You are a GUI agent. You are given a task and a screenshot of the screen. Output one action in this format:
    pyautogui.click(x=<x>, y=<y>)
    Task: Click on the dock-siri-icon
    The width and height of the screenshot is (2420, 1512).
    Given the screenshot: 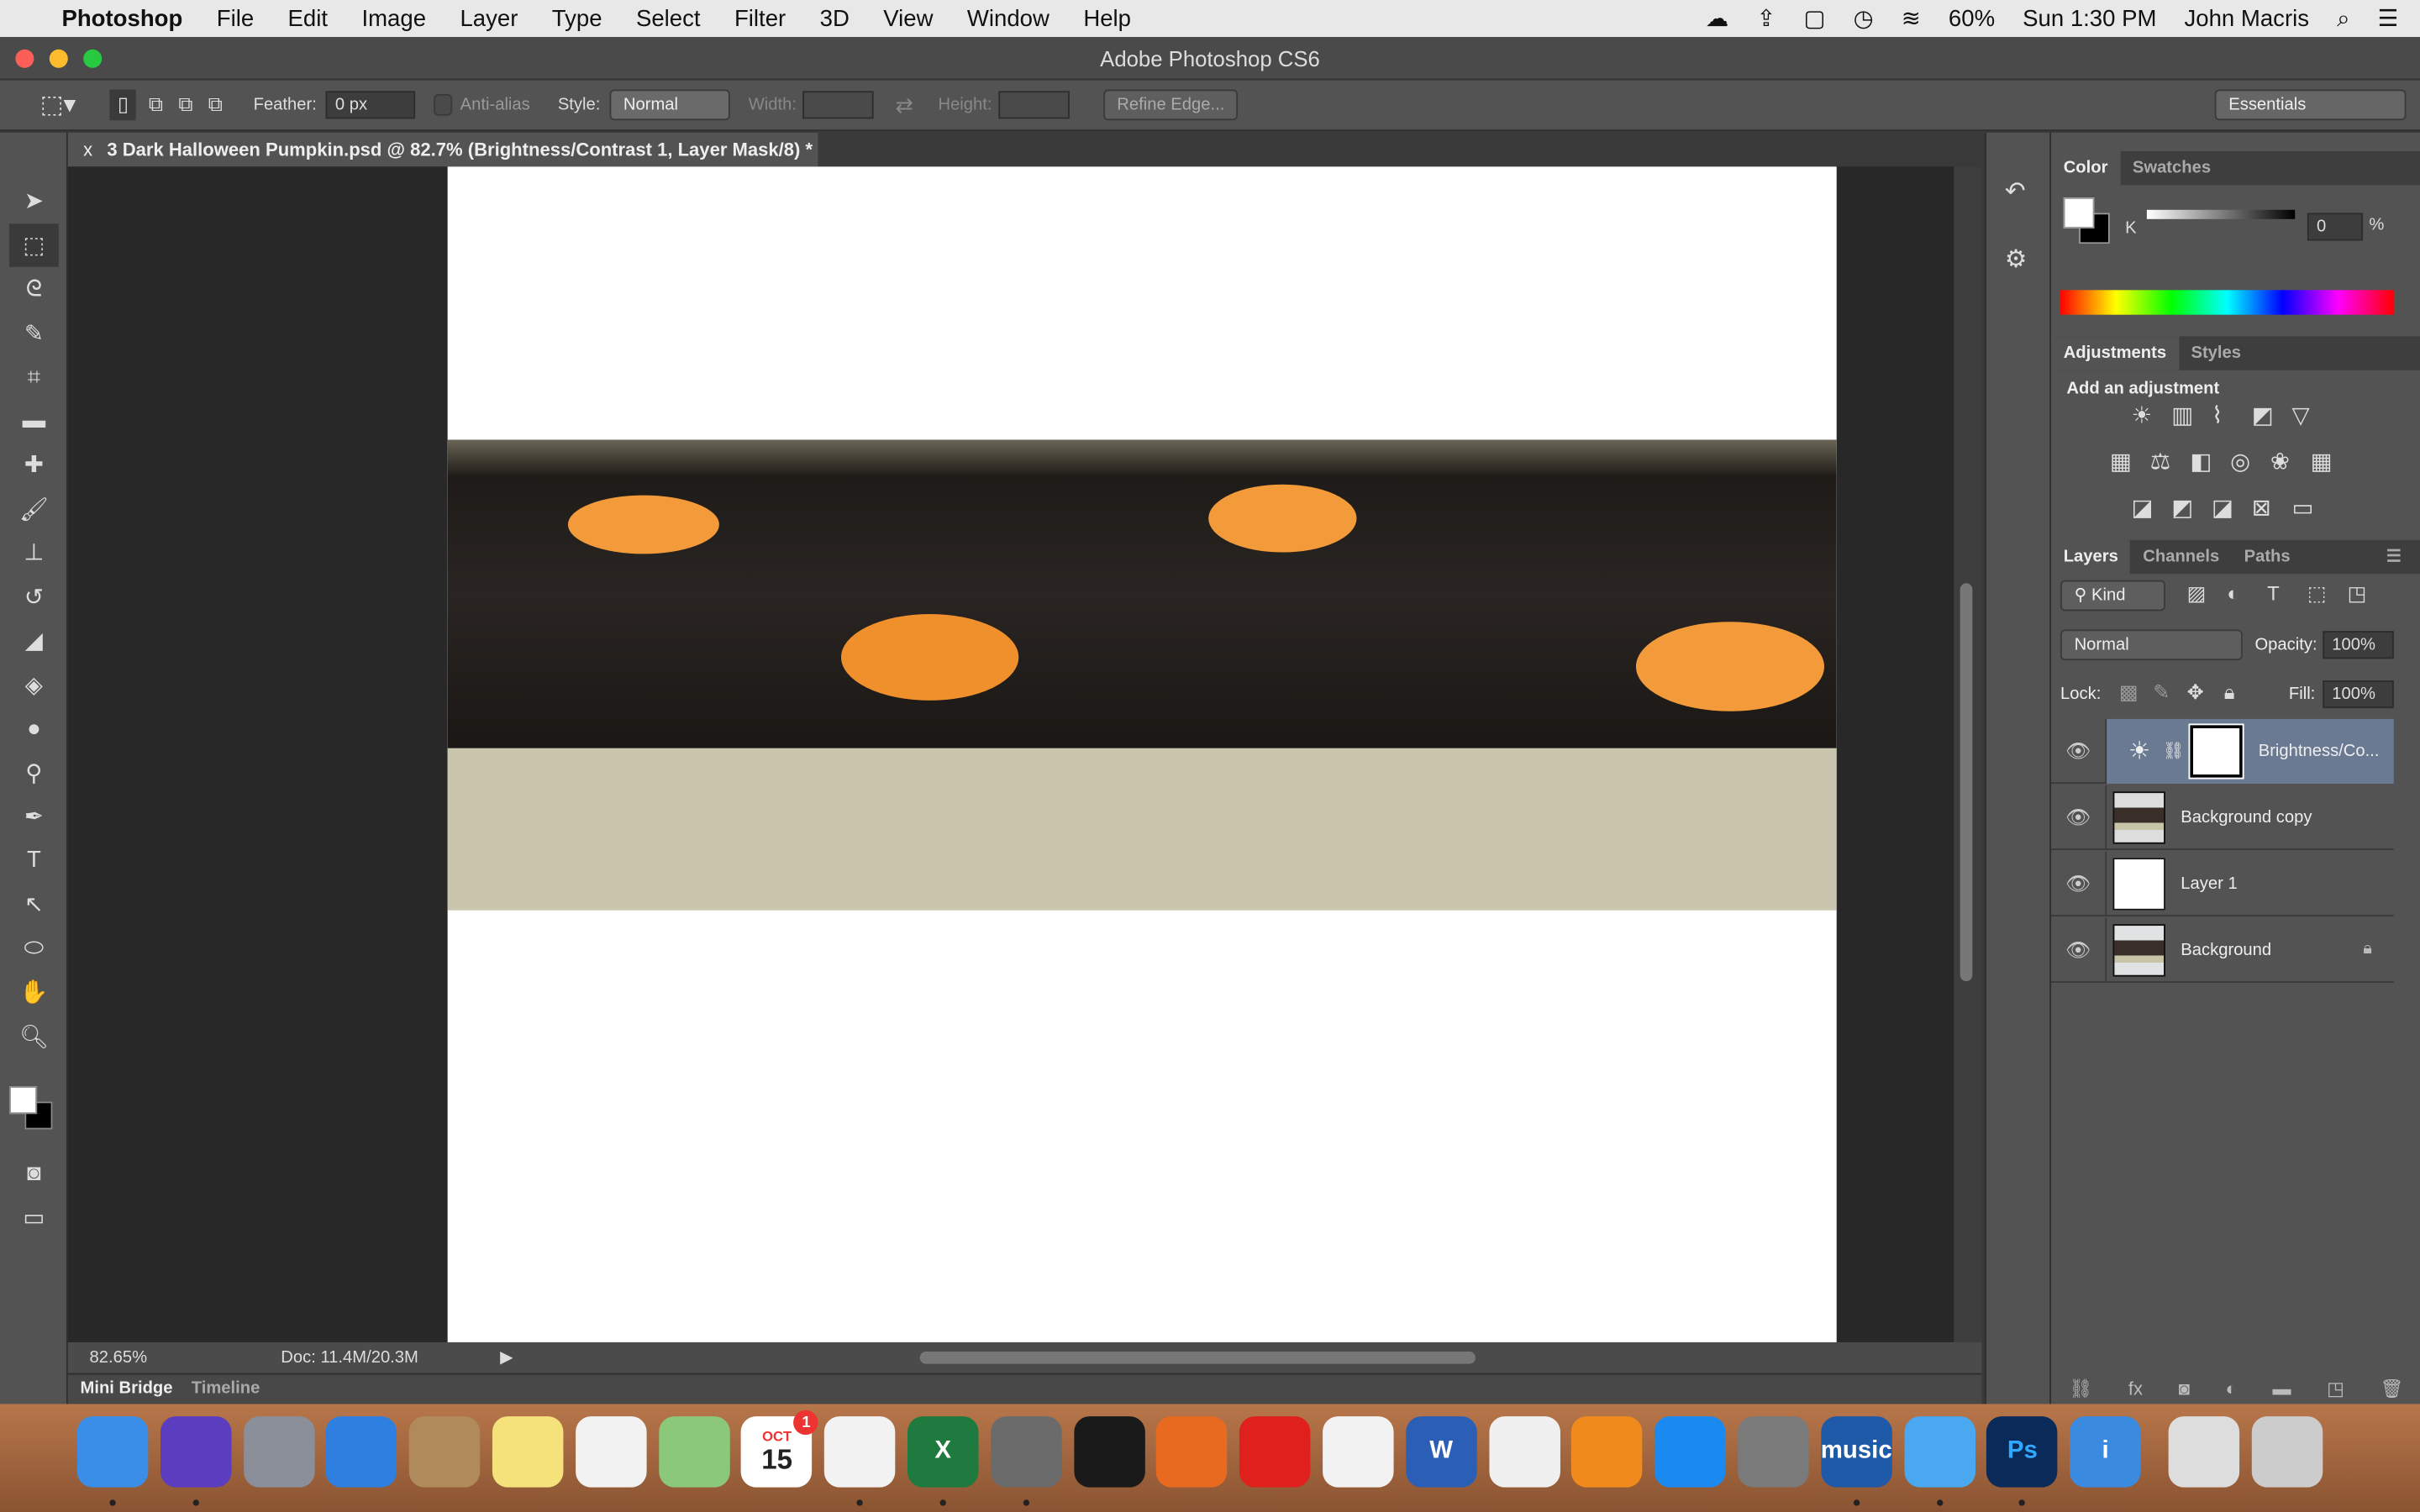 What is the action you would take?
    pyautogui.click(x=196, y=1452)
    